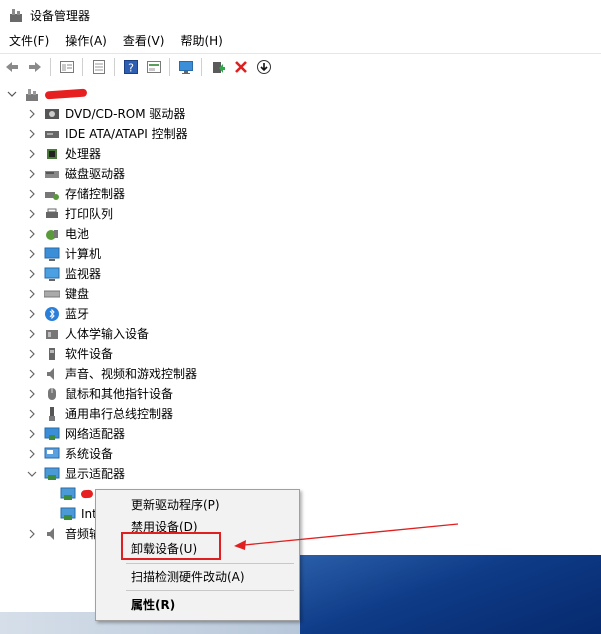 This screenshot has width=601, height=634. I want to click on properties-icon, so click(67, 67).